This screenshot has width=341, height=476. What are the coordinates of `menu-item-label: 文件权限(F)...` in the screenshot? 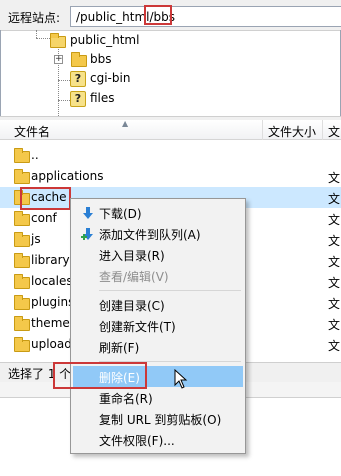 It's located at (137, 441).